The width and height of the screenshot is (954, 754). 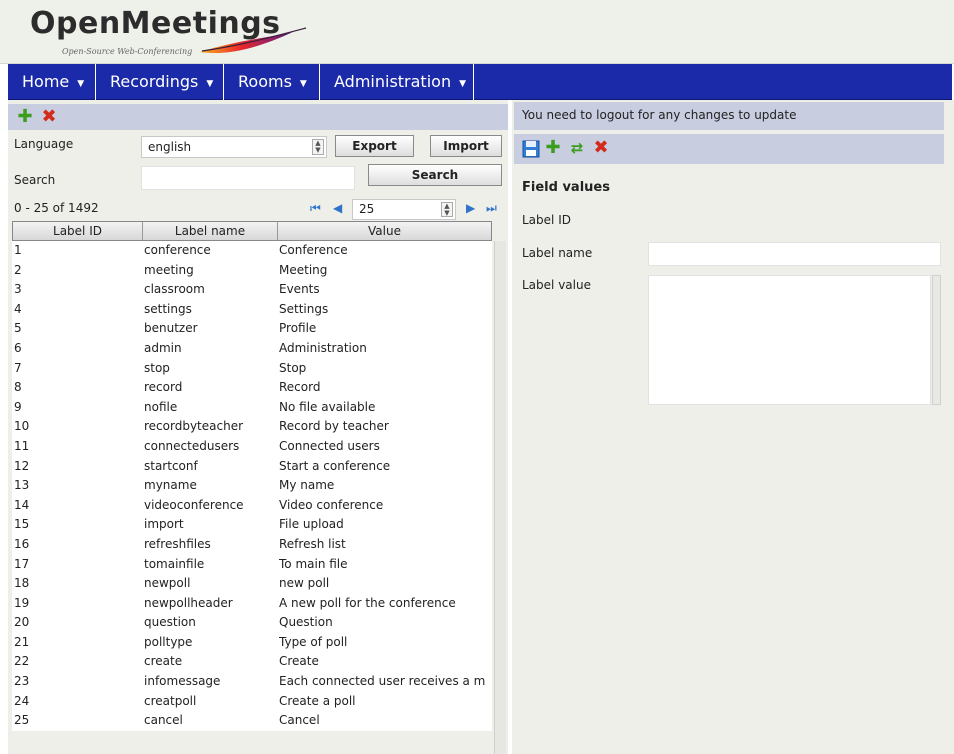 I want to click on column-header-value: Value, so click(x=384, y=231).